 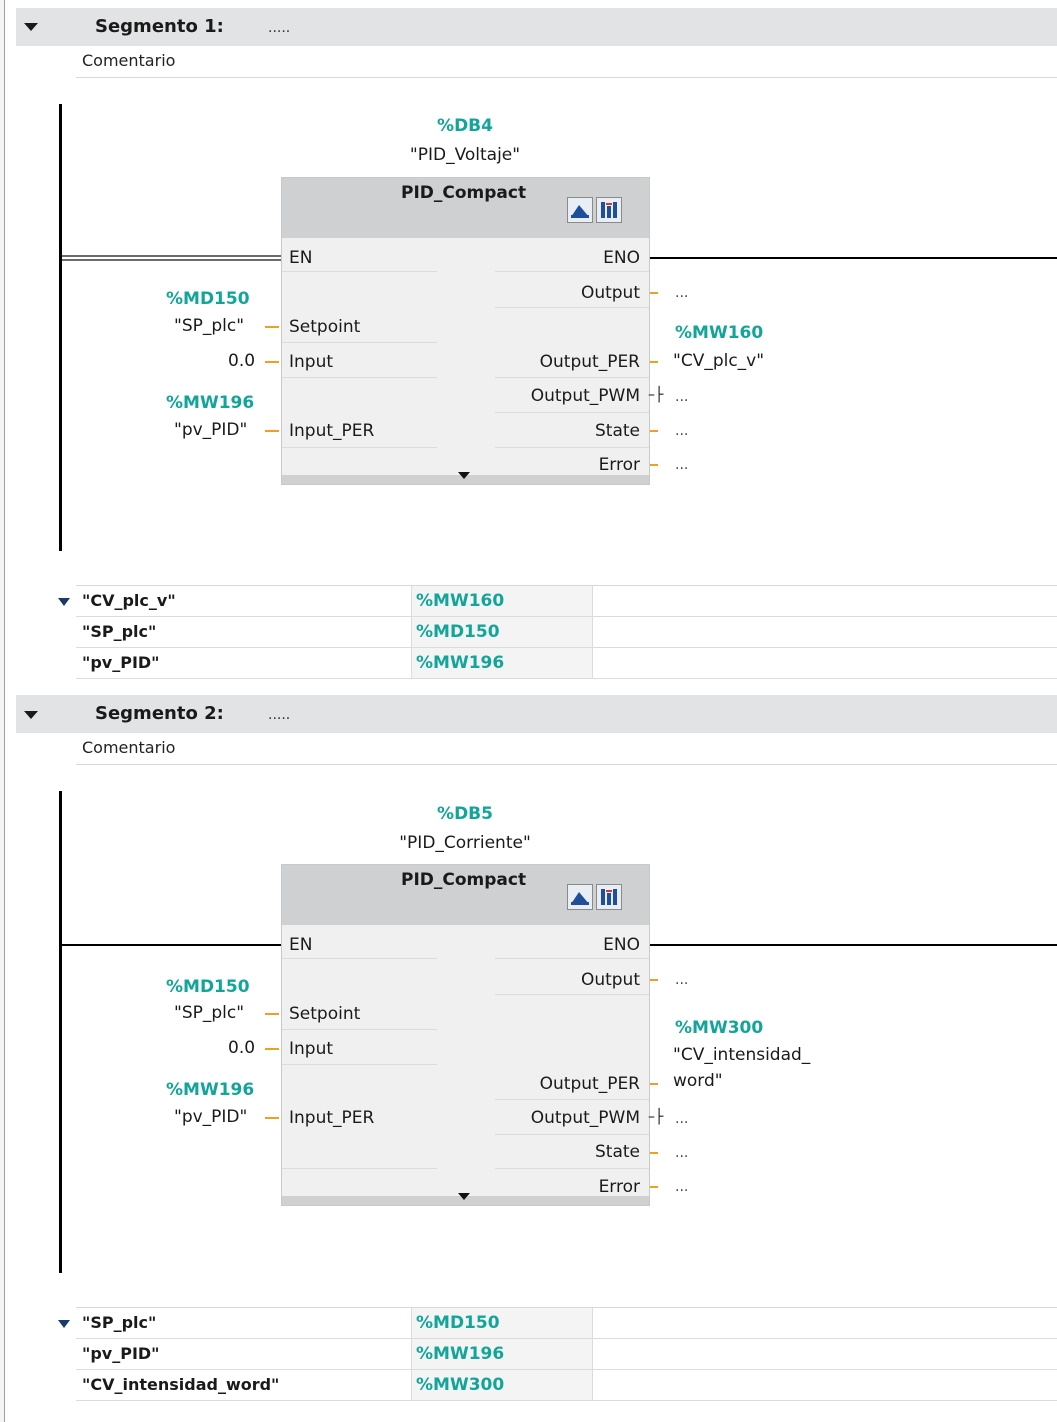 I want to click on output-per-tag: "CV_plc_v", so click(x=718, y=361).